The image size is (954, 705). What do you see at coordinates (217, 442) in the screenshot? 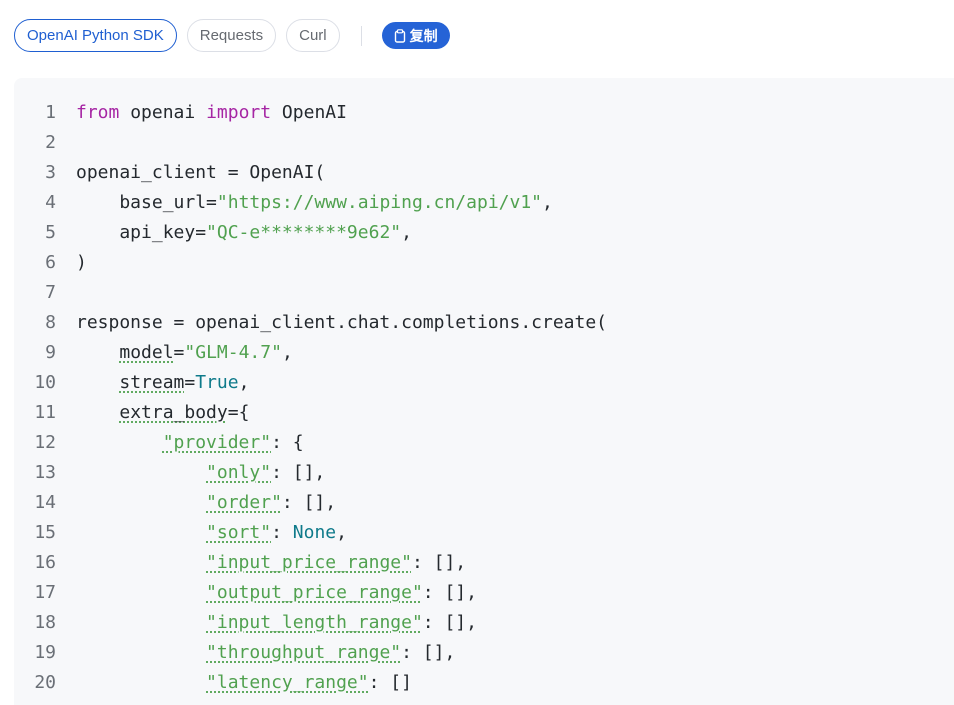
I see `code-token: "provider"` at bounding box center [217, 442].